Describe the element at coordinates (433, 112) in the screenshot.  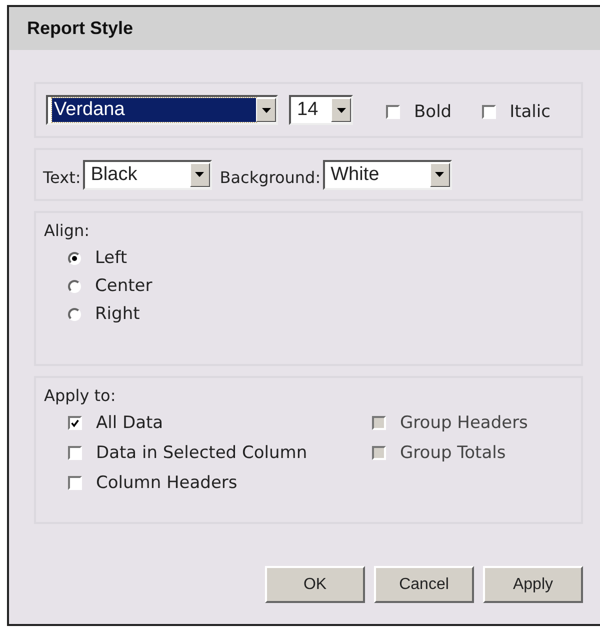
I see `checkbox-label: Bold` at that location.